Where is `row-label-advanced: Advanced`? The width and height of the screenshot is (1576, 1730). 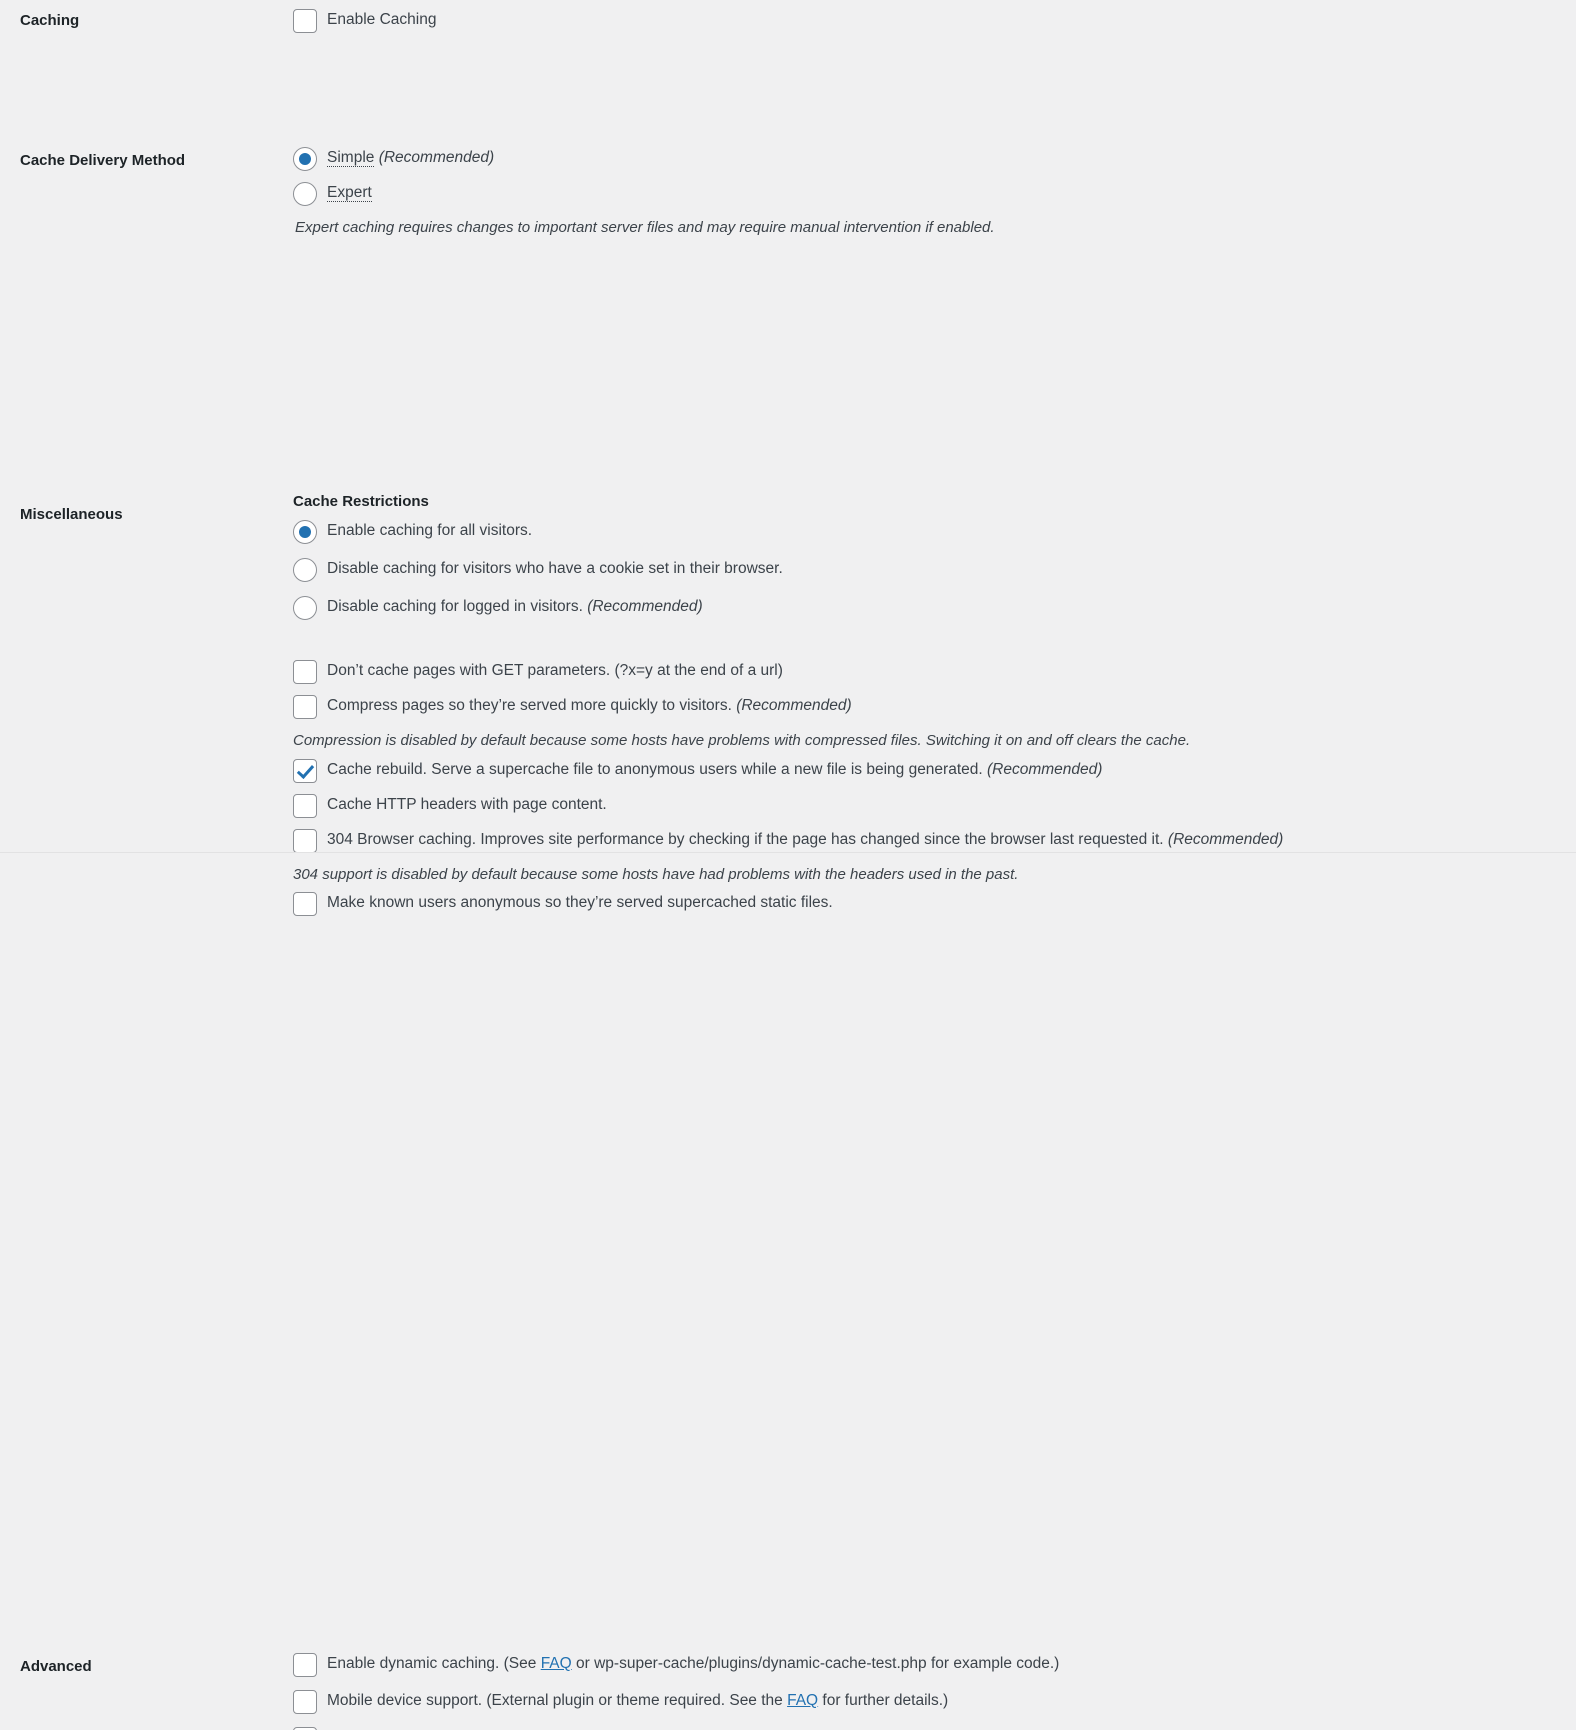
row-label-advanced: Advanced is located at coordinates (56, 1666).